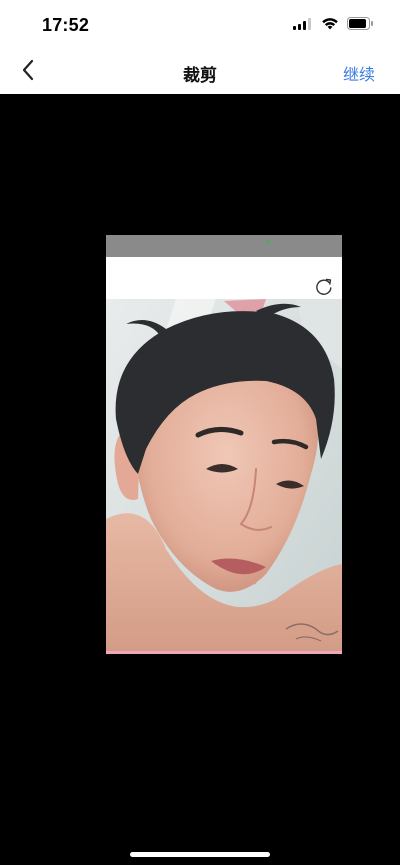 This screenshot has width=400, height=865. What do you see at coordinates (224, 246) in the screenshot?
I see `embedded-status-bar` at bounding box center [224, 246].